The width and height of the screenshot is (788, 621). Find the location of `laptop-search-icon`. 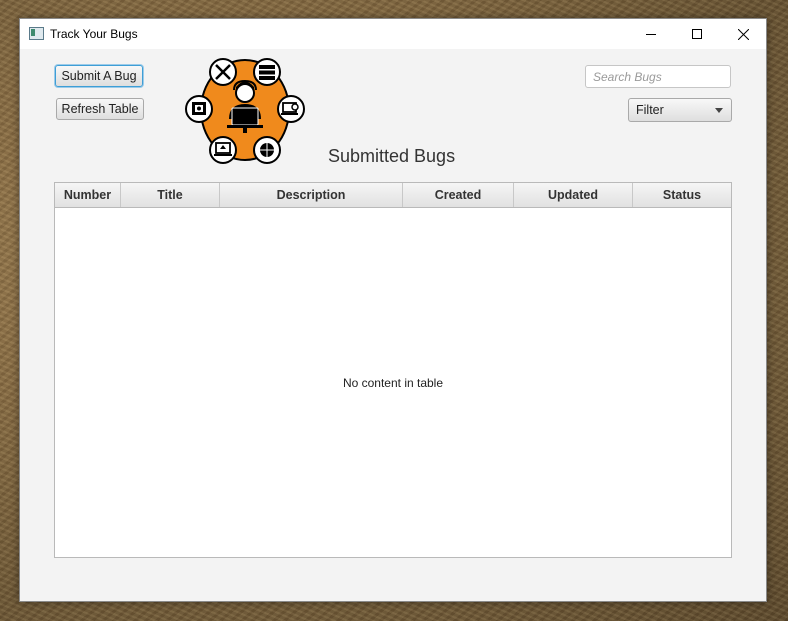

laptop-search-icon is located at coordinates (291, 109).